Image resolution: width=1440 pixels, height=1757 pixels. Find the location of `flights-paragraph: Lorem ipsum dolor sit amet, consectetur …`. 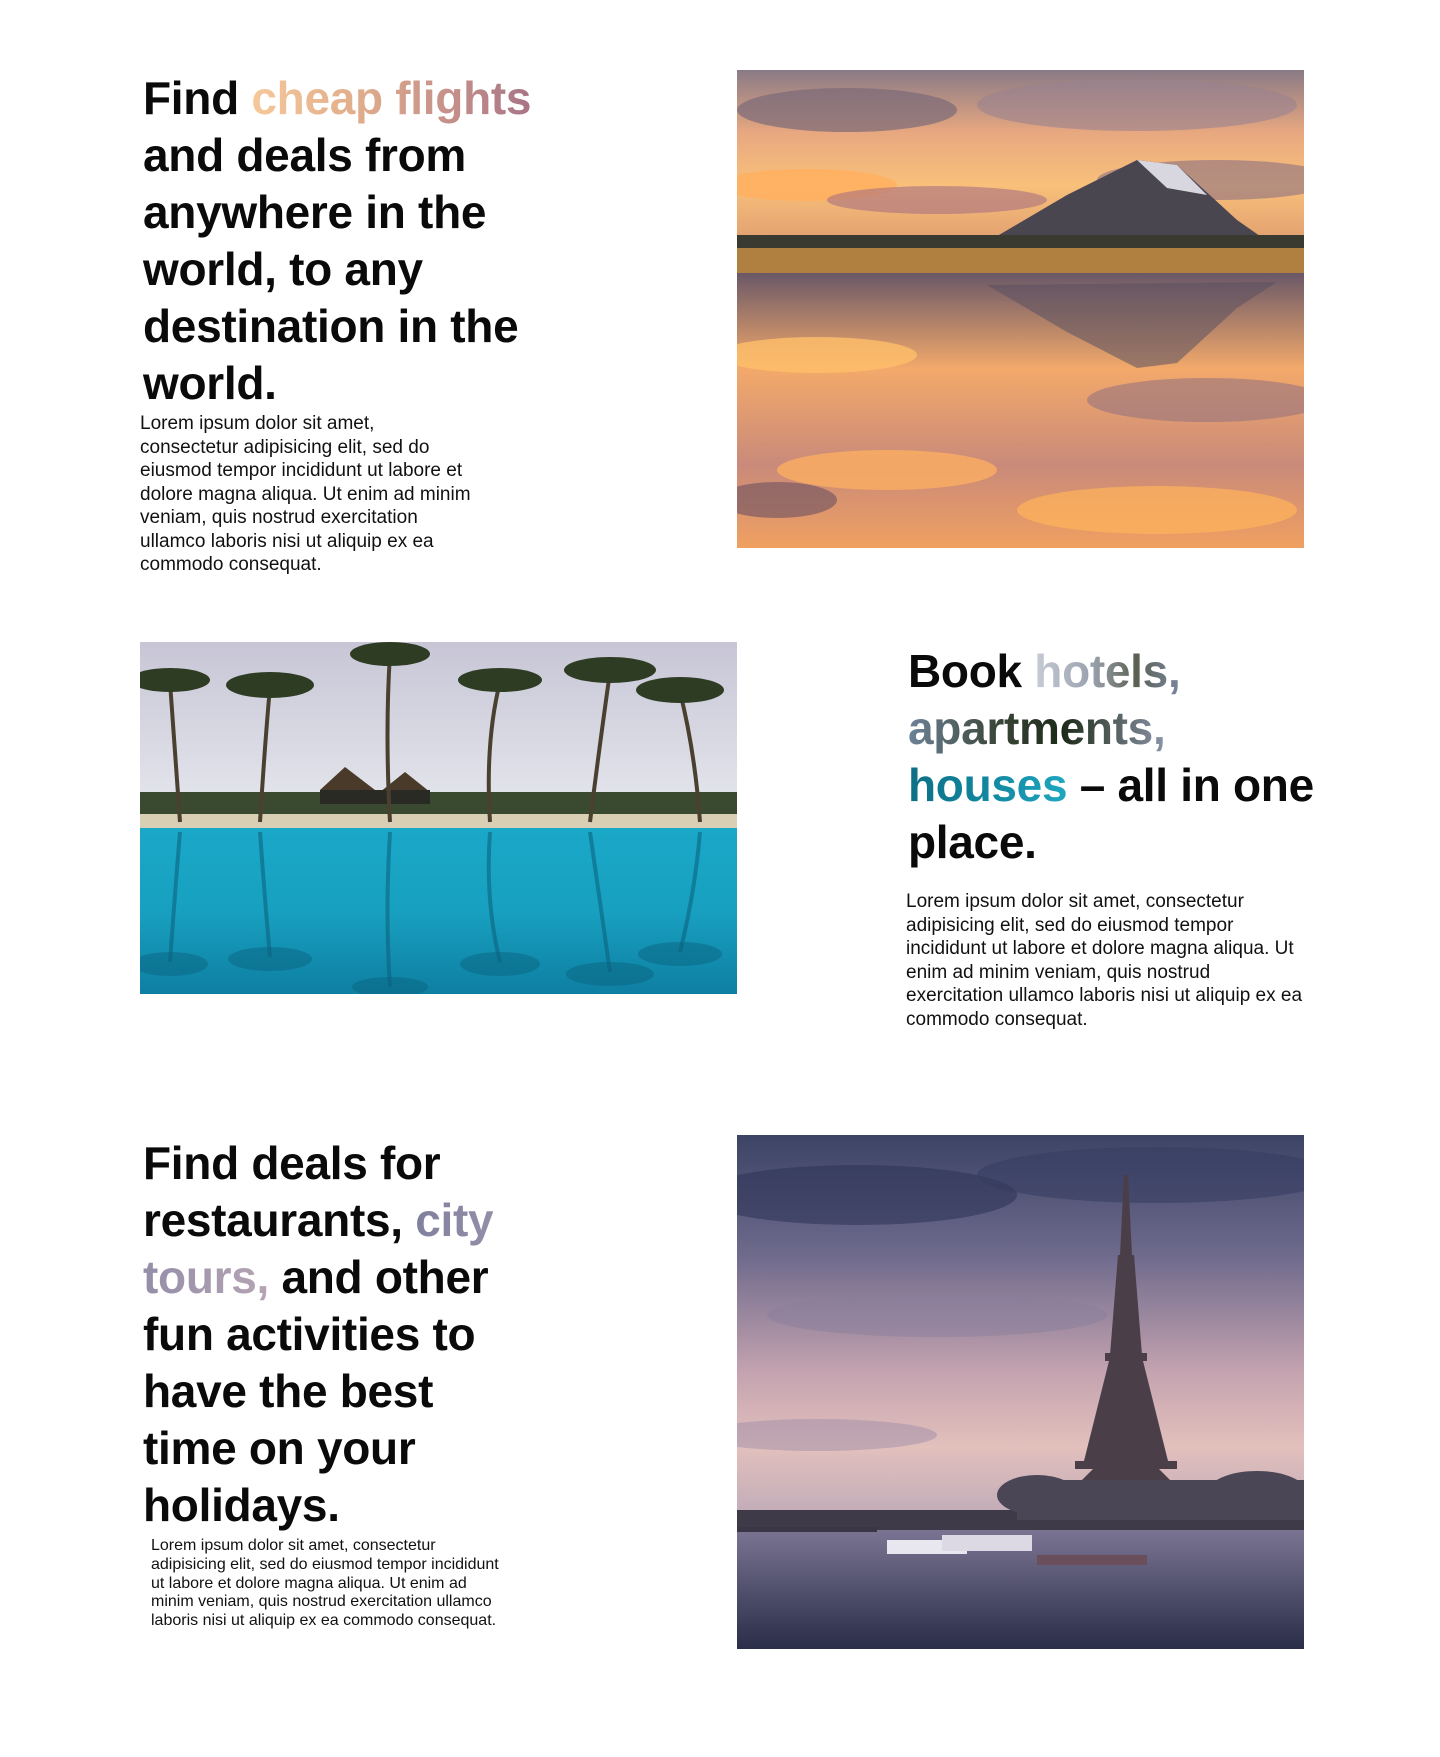

flights-paragraph: Lorem ipsum dolor sit amet, consectetur … is located at coordinates (305, 494).